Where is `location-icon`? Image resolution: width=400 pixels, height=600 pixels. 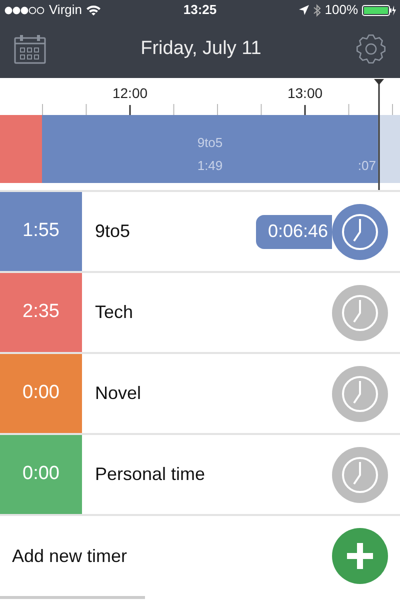
location-icon is located at coordinates (303, 10).